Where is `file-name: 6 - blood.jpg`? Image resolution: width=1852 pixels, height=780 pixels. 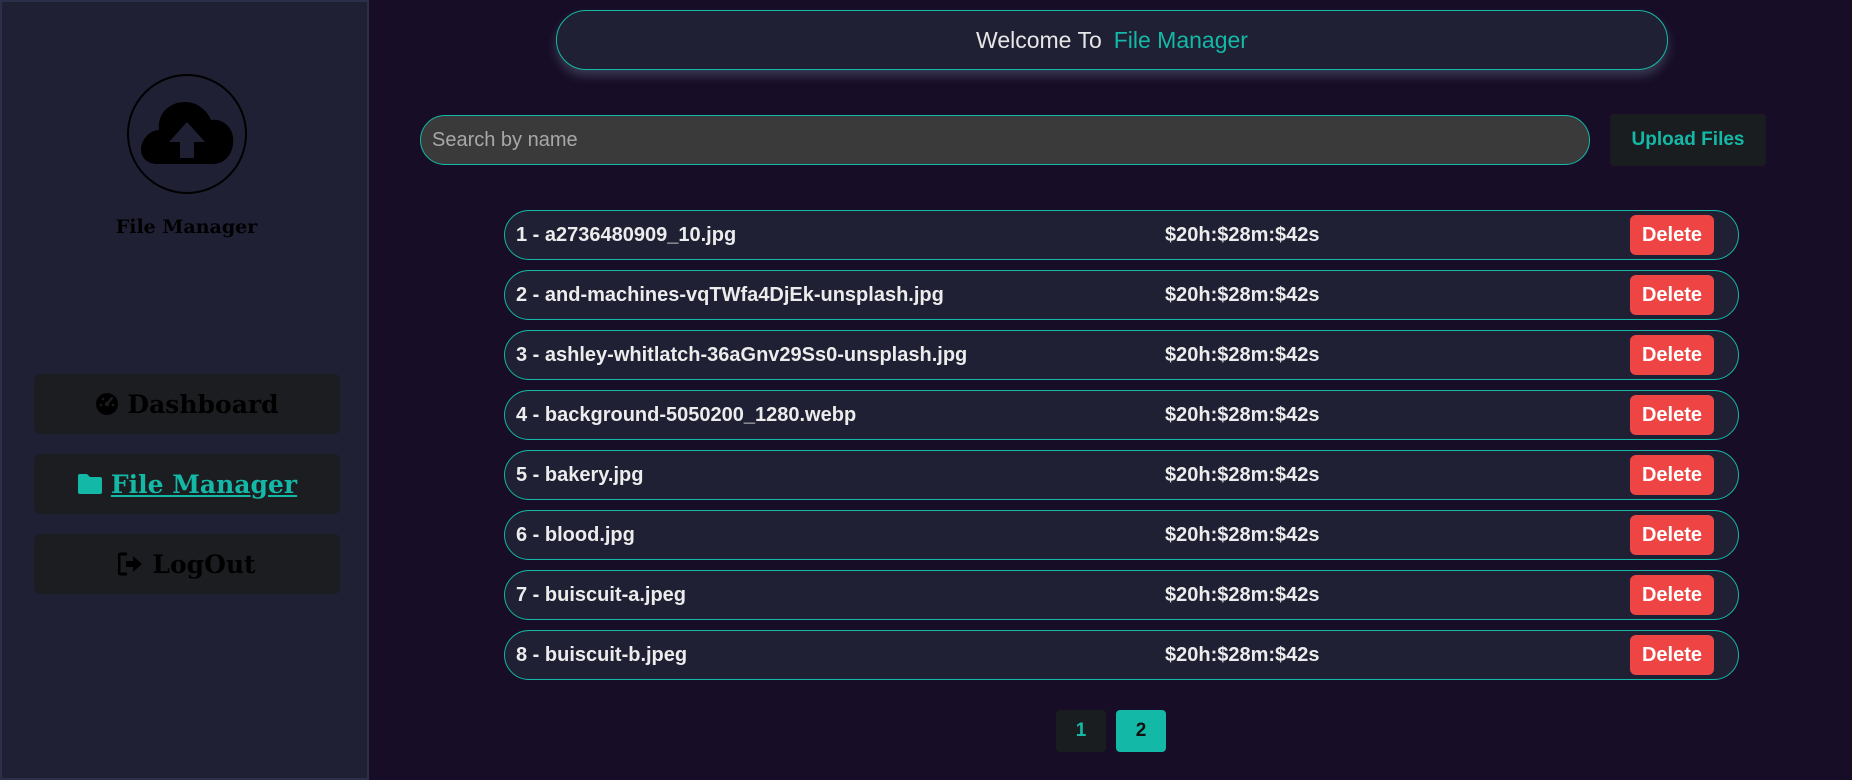
file-name: 6 - blood.jpg is located at coordinates (575, 535).